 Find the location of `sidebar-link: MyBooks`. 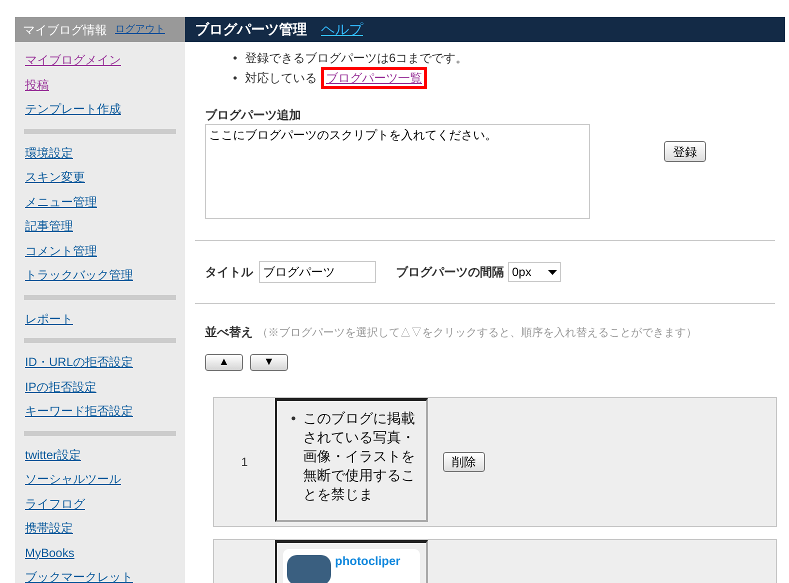

sidebar-link: MyBooks is located at coordinates (49, 553).